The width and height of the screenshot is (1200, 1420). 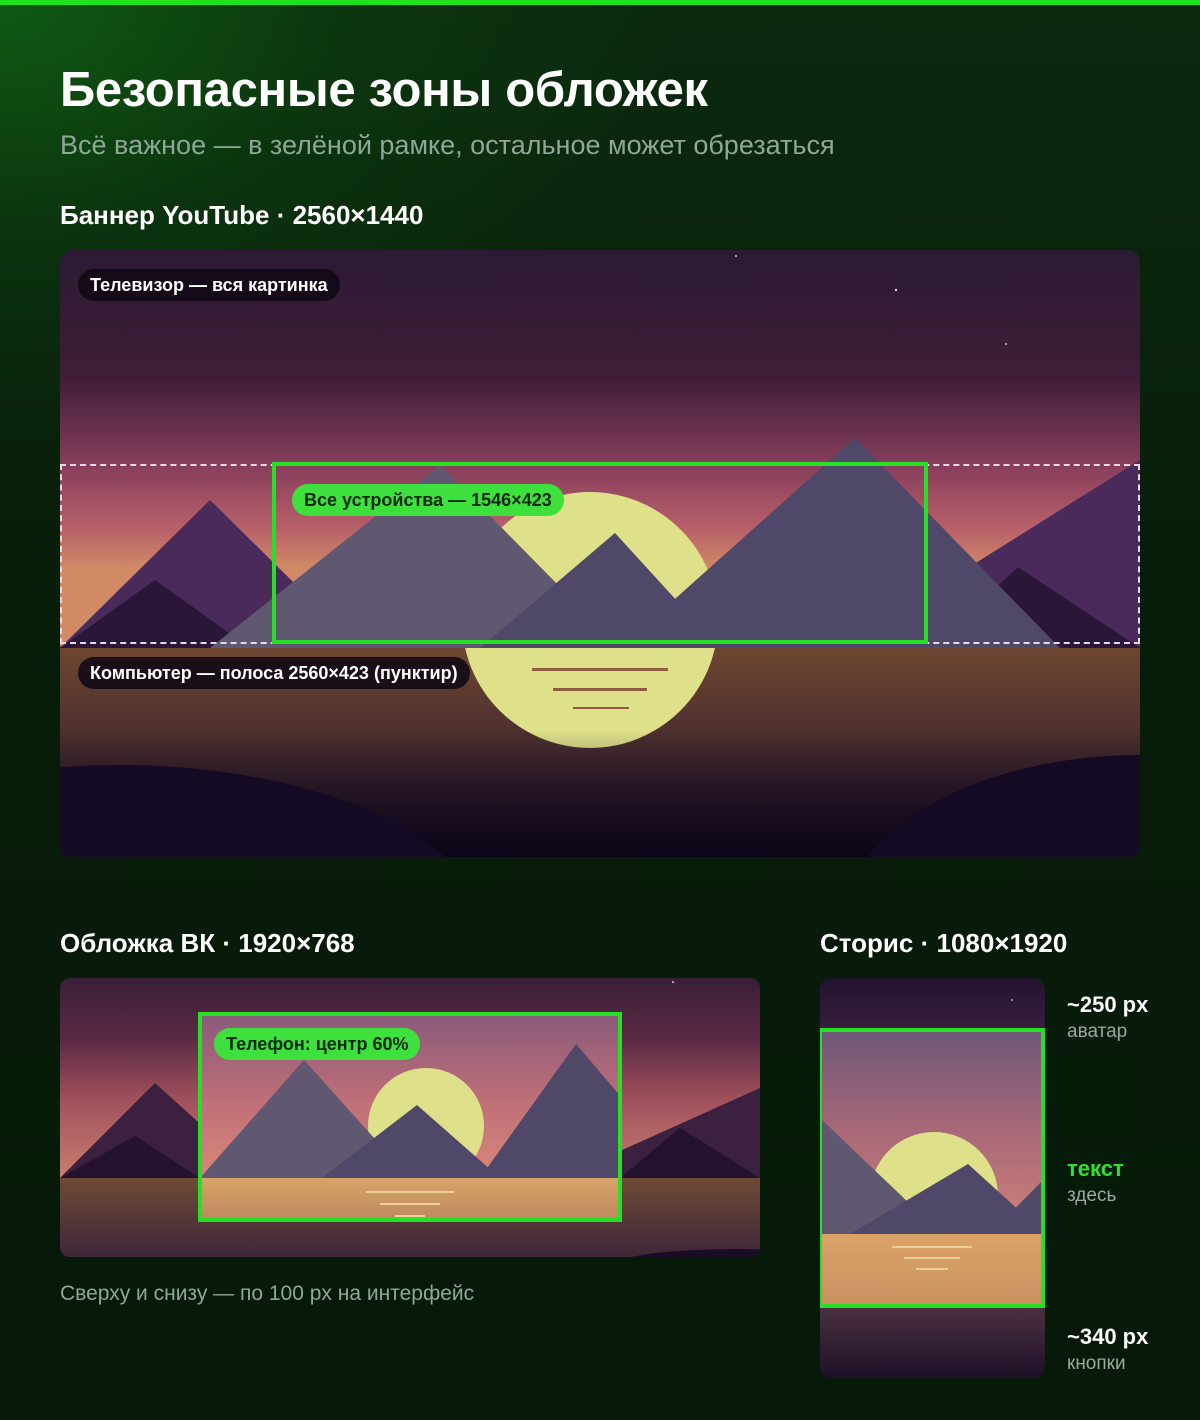 What do you see at coordinates (1092, 1195) in the screenshot?
I see `stories-mid-label: здесь` at bounding box center [1092, 1195].